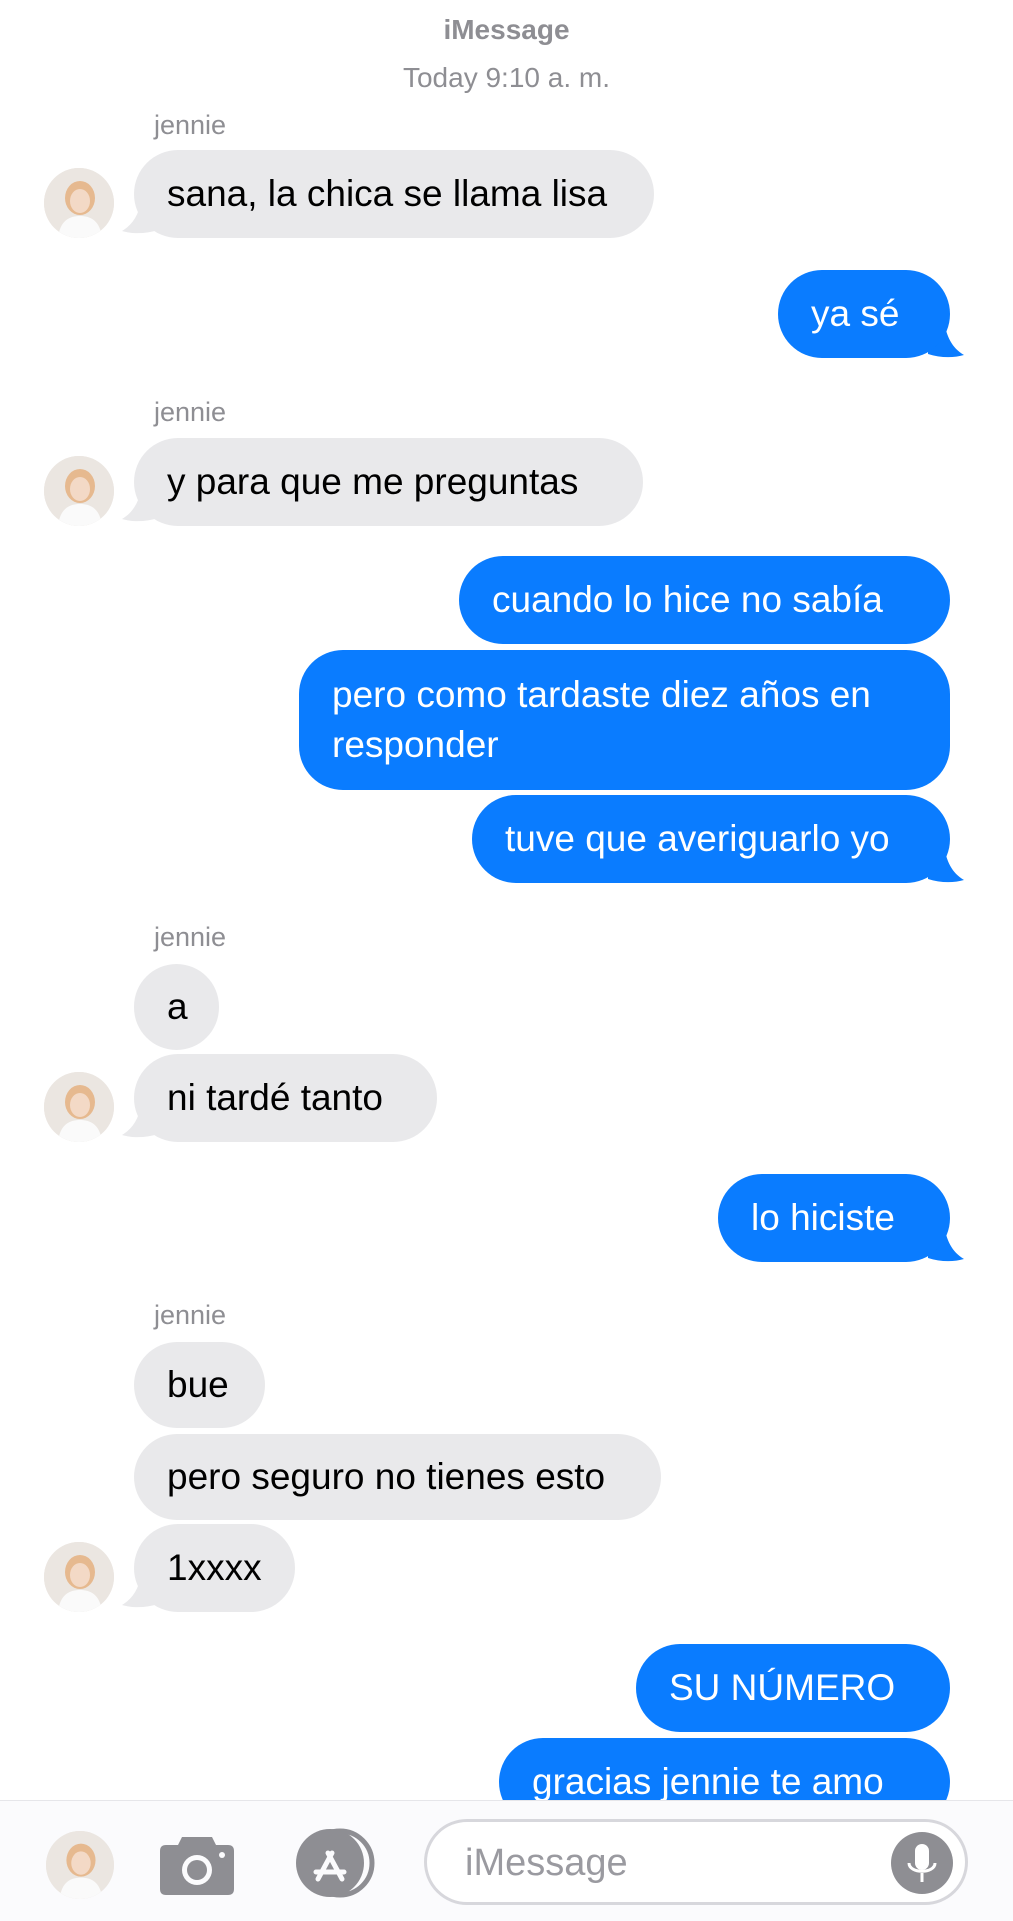  What do you see at coordinates (506, 77) in the screenshot?
I see `timestamp: Today 9:10 a. m.` at bounding box center [506, 77].